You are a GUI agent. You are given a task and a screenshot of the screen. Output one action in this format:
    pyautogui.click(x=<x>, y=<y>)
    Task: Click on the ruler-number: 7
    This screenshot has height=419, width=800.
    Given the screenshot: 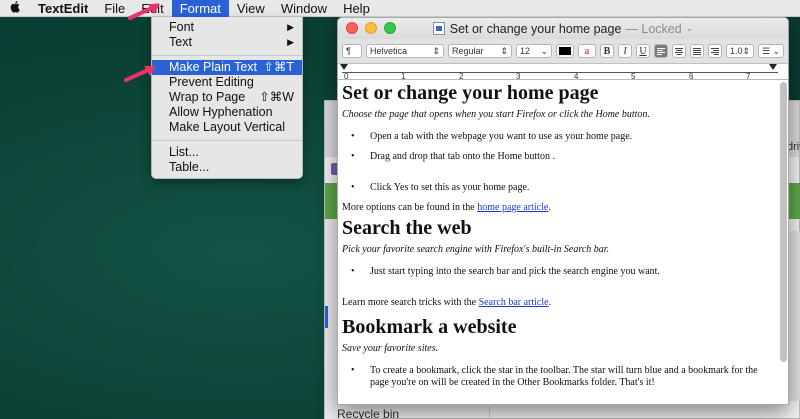 What is the action you would take?
    pyautogui.click(x=748, y=76)
    